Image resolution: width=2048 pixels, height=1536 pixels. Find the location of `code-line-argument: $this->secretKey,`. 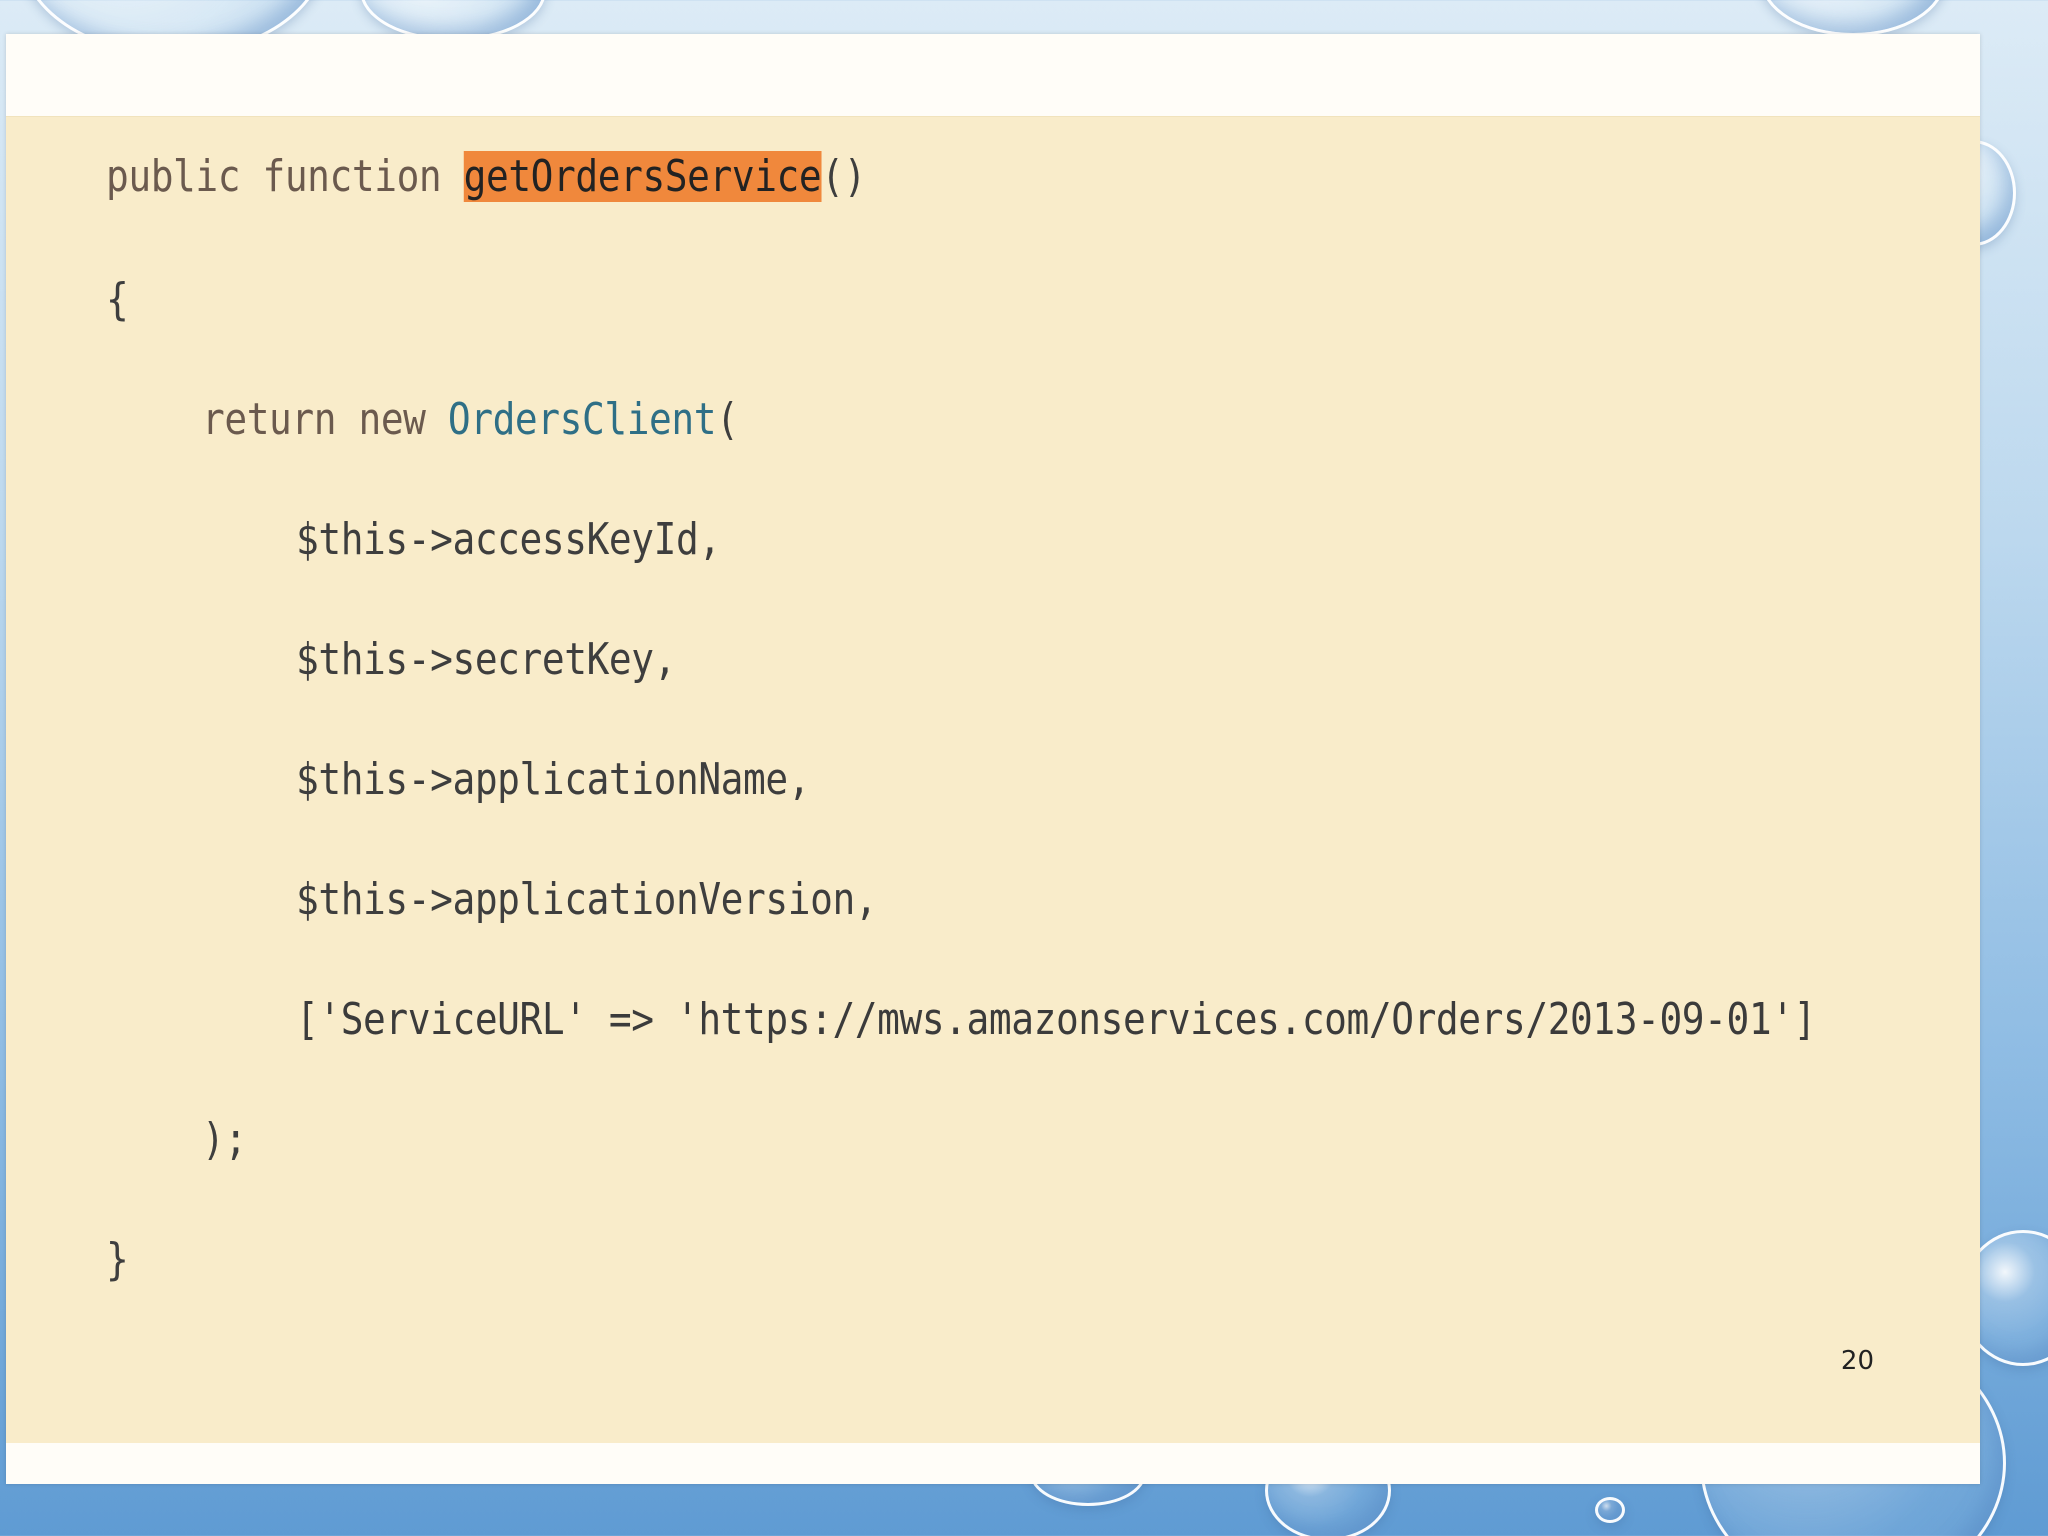

code-line-argument: $this->secretKey, is located at coordinates (486, 660).